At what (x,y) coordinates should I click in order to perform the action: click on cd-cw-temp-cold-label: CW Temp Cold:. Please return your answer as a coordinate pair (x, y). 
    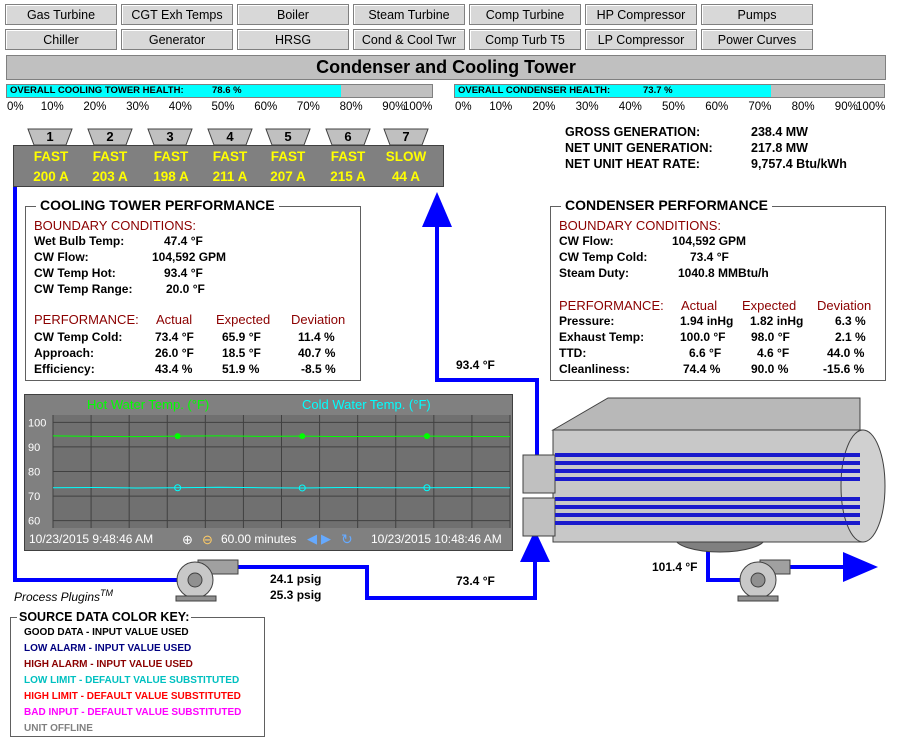
    Looking at the image, I should click on (603, 257).